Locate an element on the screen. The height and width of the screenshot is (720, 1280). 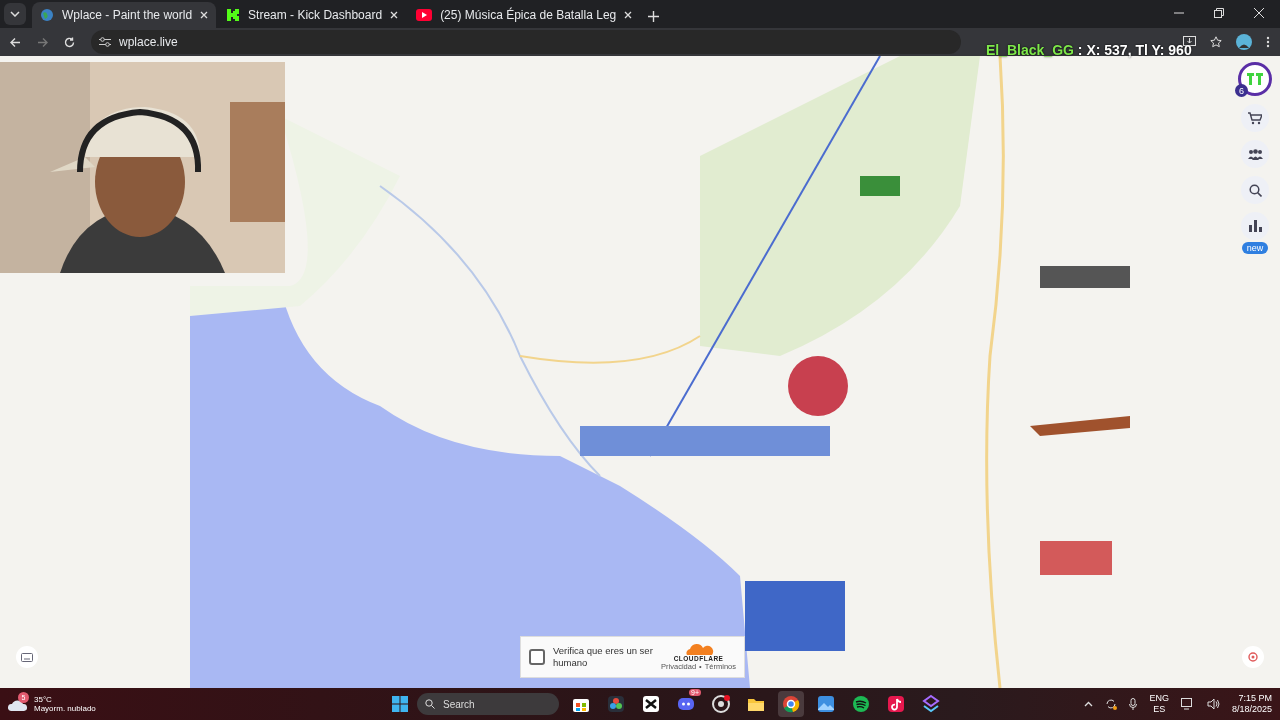
reload-icon is located at coordinates (69, 42).